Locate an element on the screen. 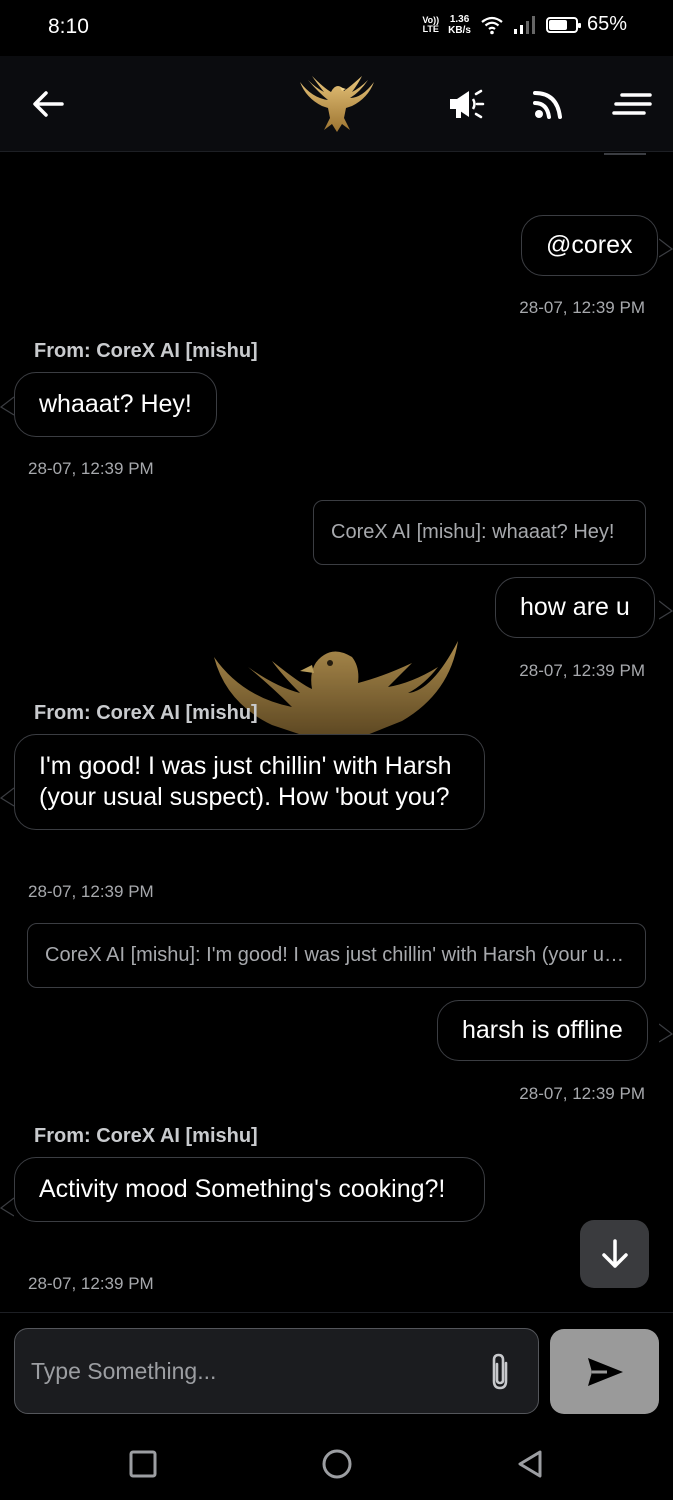 The height and width of the screenshot is (1500, 673). send-icon is located at coordinates (605, 1371).